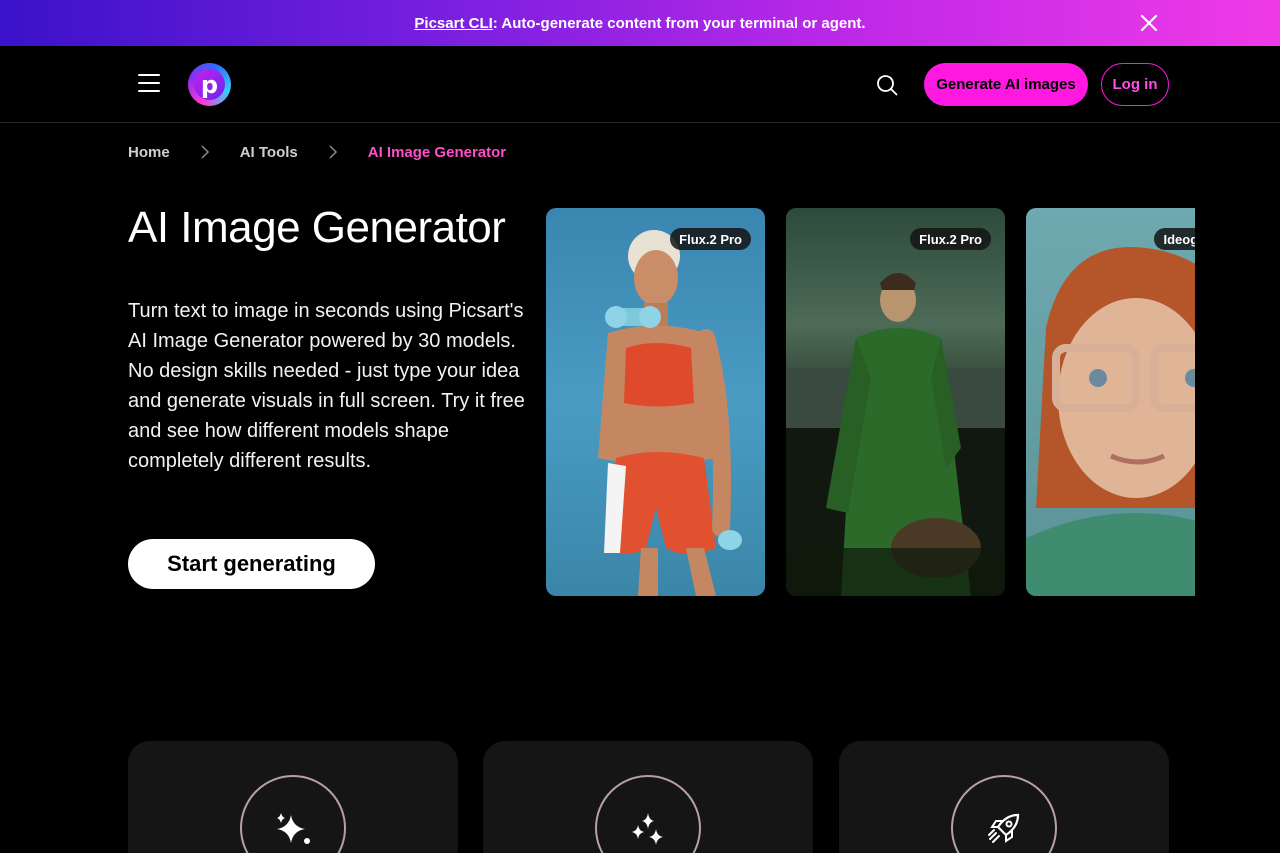 The width and height of the screenshot is (1280, 853). I want to click on sparkles-icon, so click(647, 829).